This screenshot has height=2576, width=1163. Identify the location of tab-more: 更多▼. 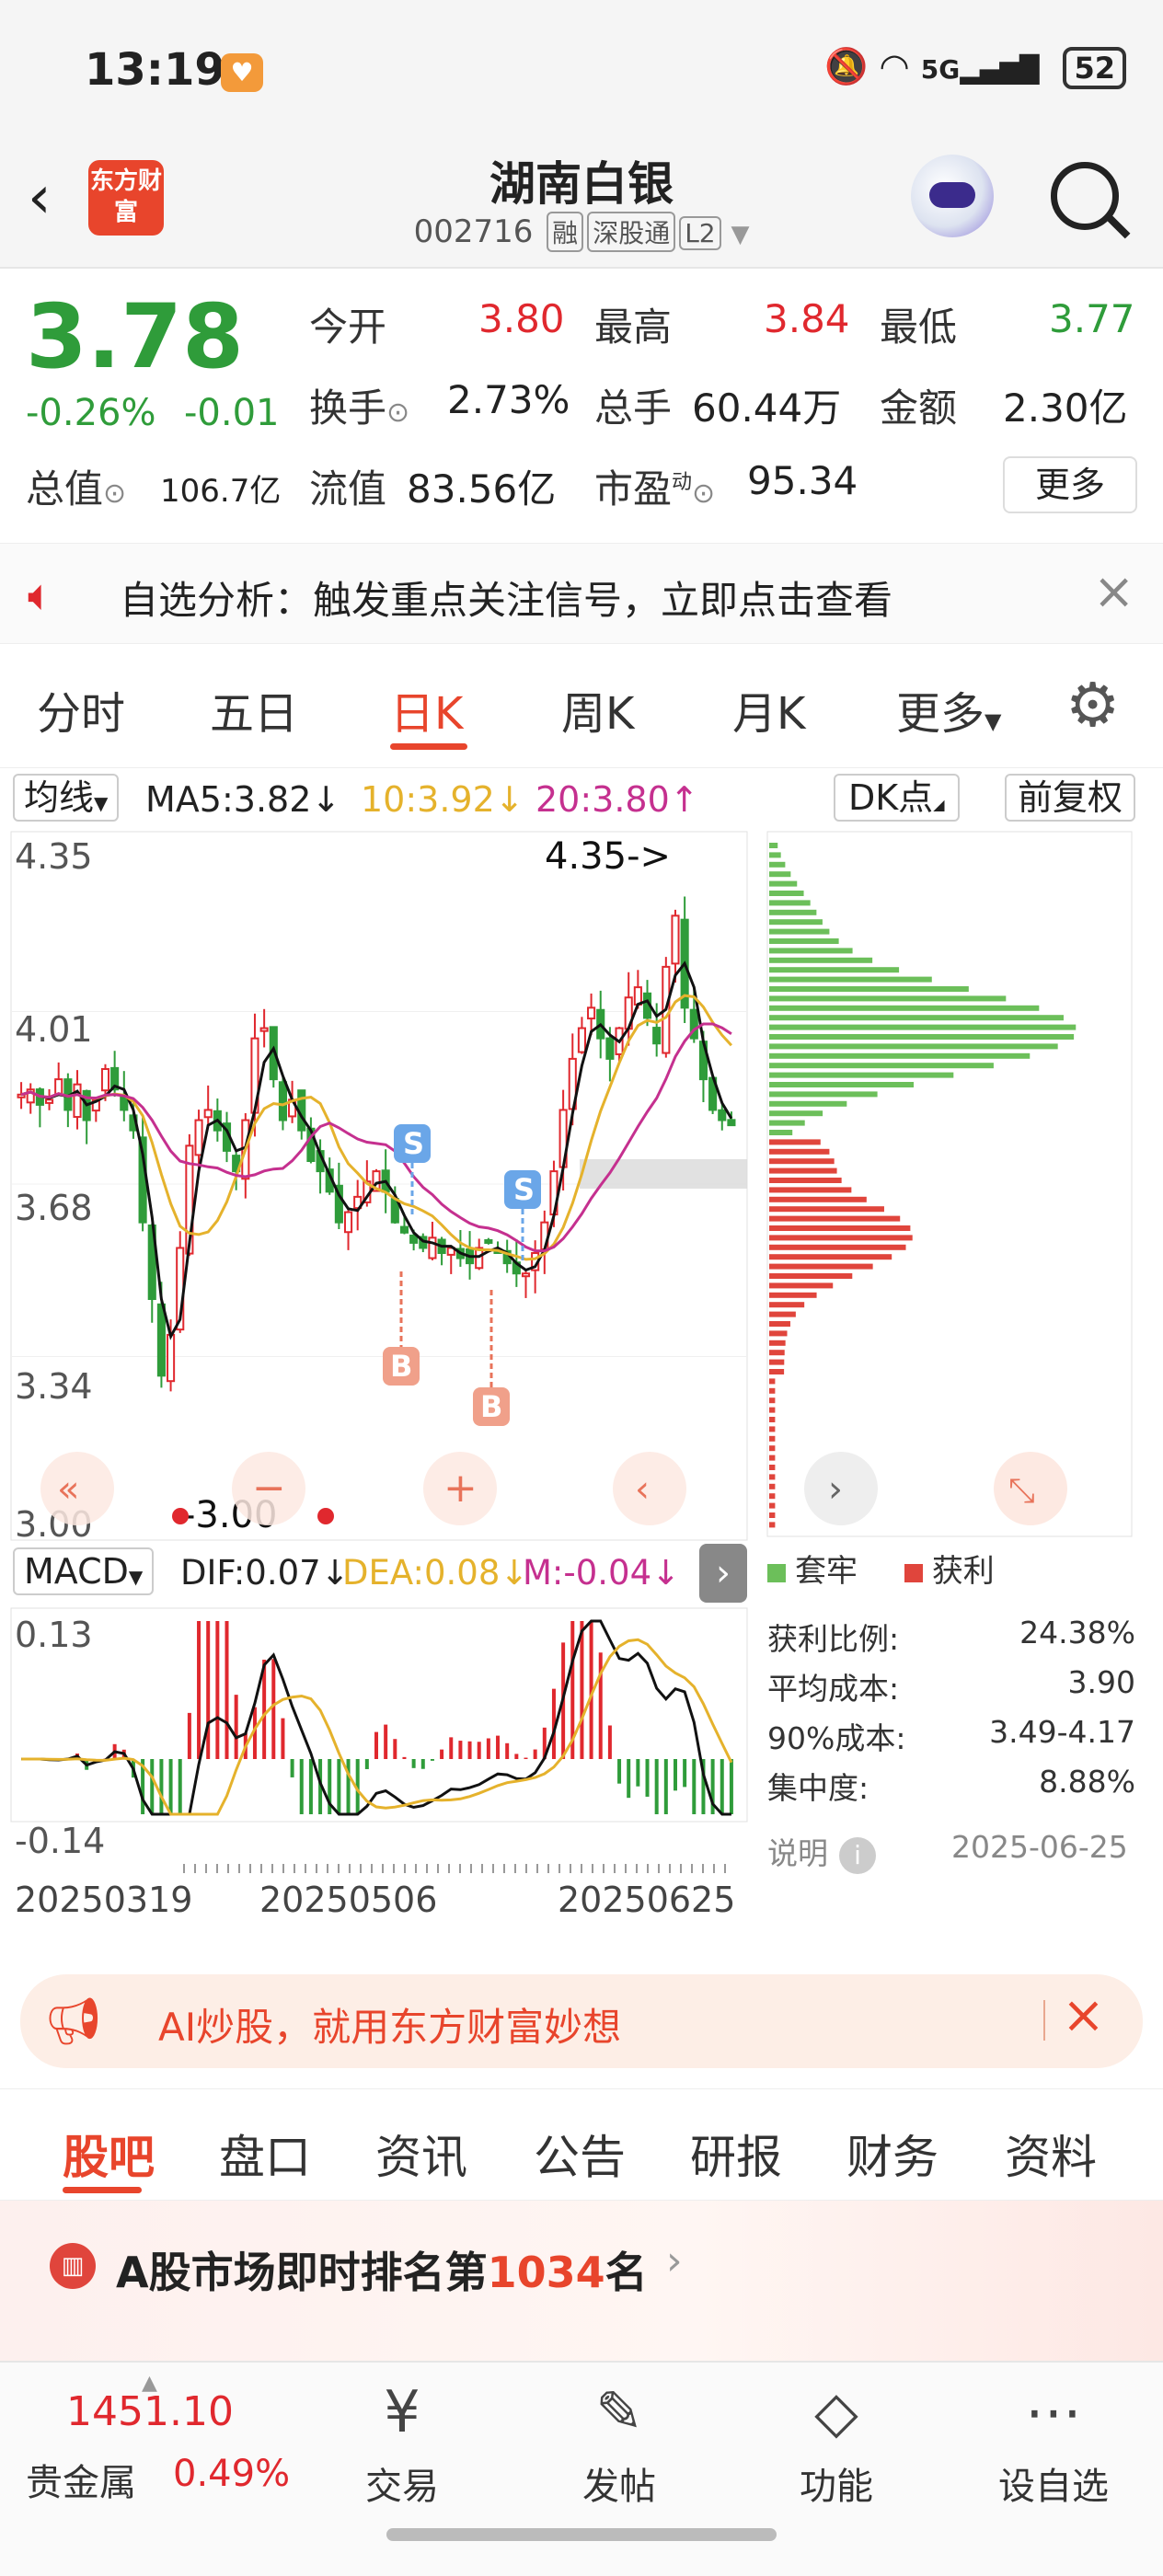
(949, 709).